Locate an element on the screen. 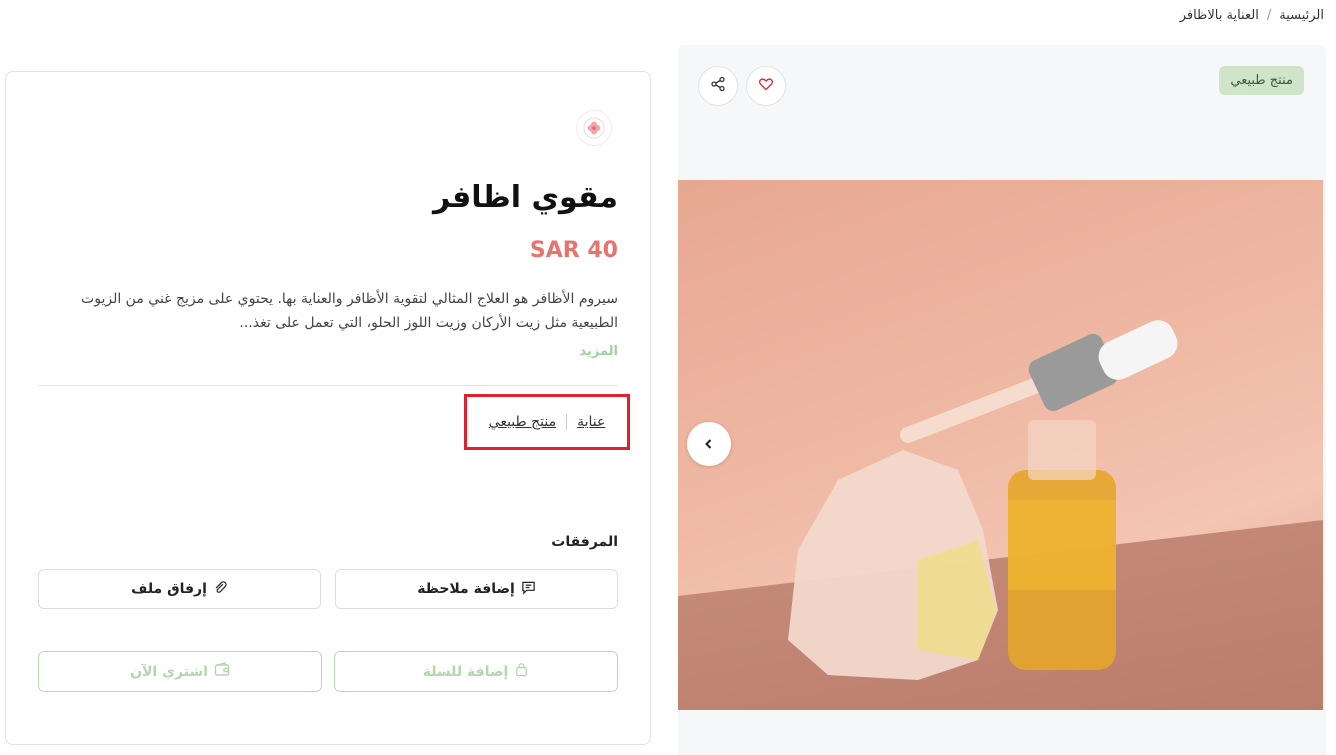  serum-bottle-illustration is located at coordinates (983, 500).